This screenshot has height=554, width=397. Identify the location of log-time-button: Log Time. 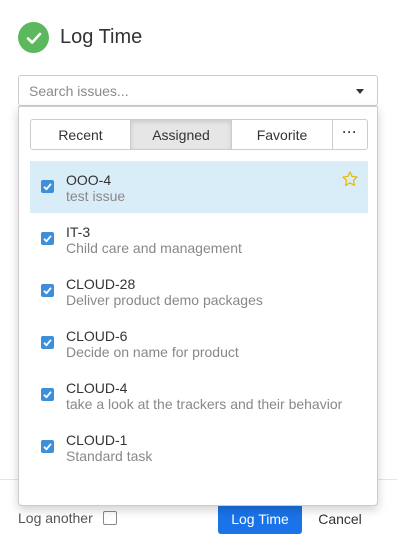
(260, 518).